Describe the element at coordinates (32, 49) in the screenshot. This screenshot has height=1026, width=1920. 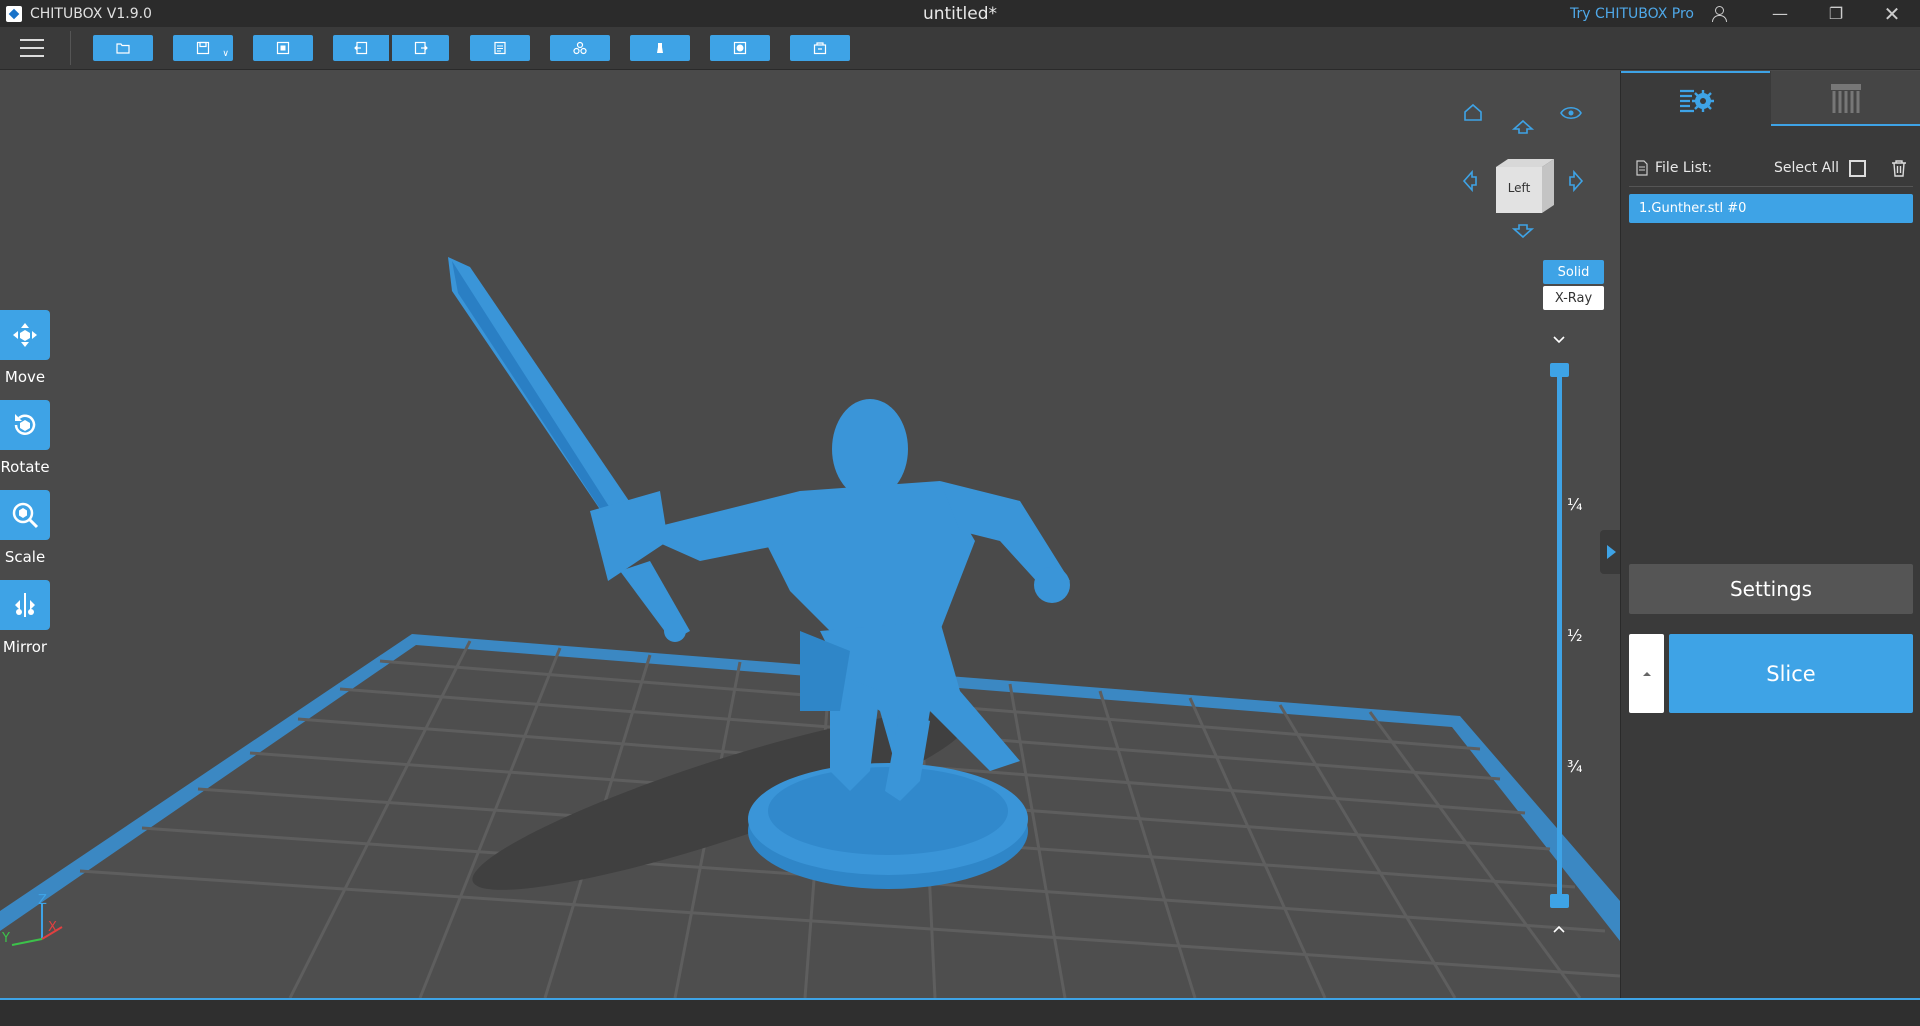
I see `hamburger-menu-icon` at that location.